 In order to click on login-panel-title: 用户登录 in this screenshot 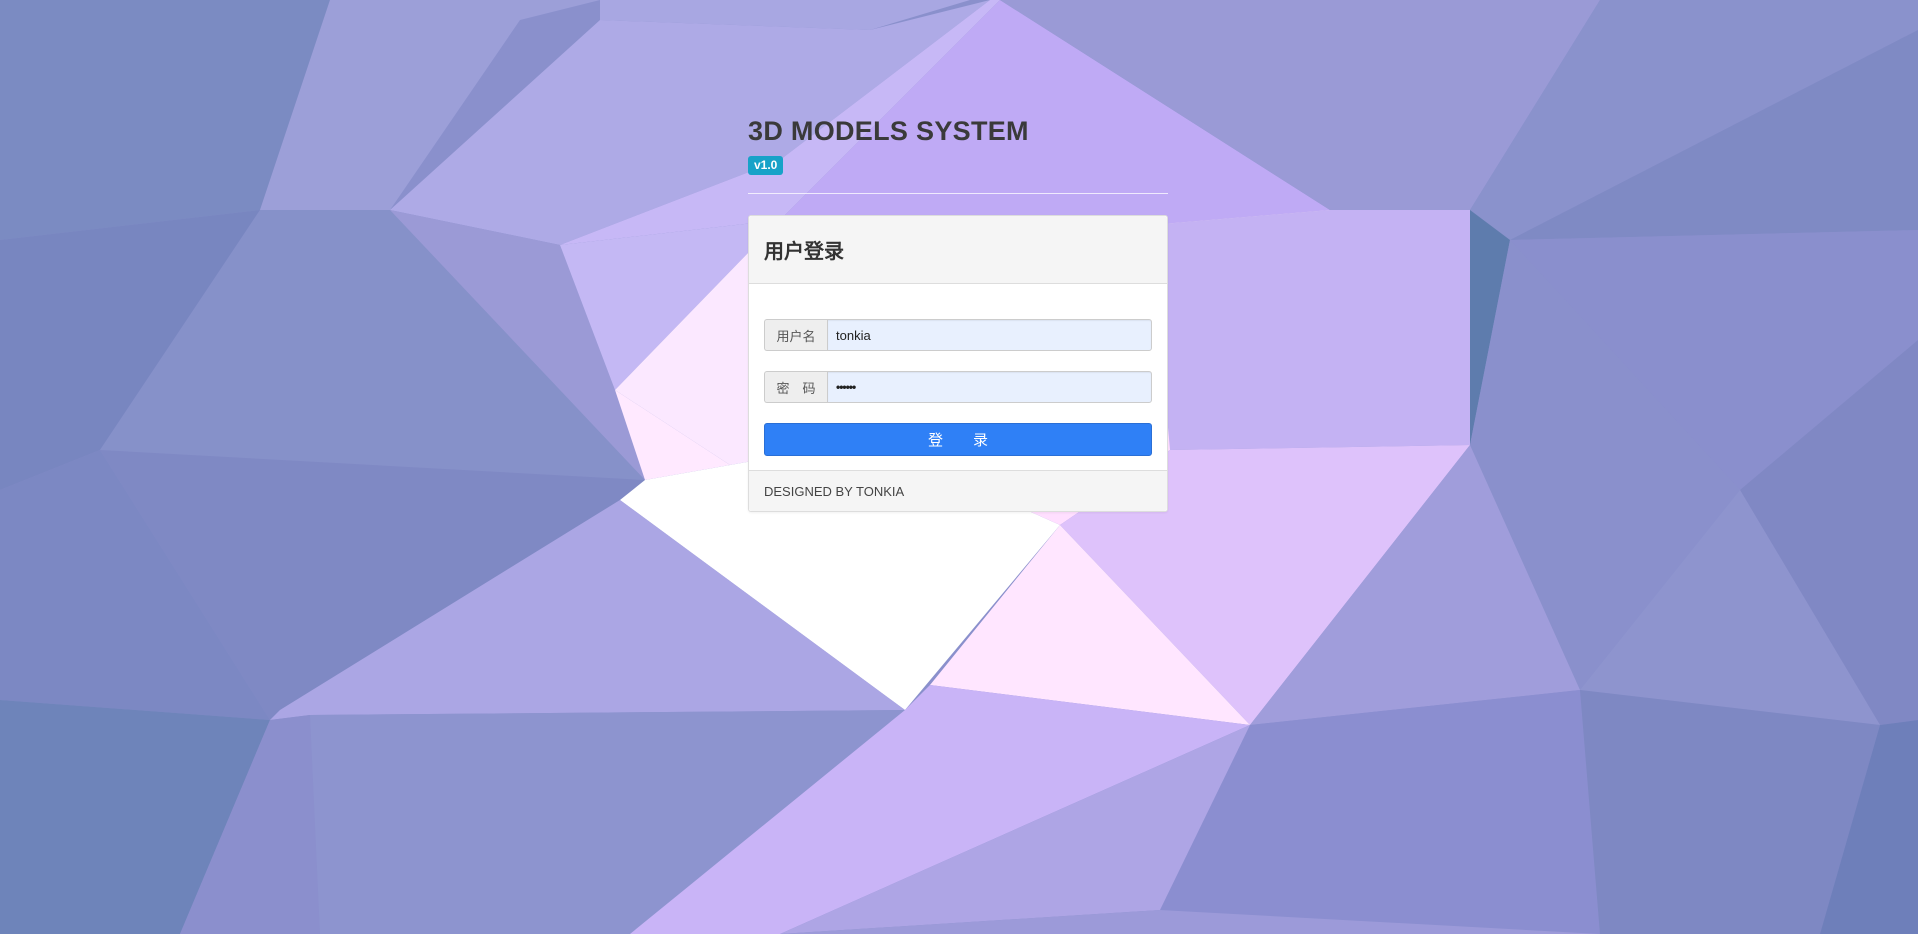, I will do `click(804, 252)`.